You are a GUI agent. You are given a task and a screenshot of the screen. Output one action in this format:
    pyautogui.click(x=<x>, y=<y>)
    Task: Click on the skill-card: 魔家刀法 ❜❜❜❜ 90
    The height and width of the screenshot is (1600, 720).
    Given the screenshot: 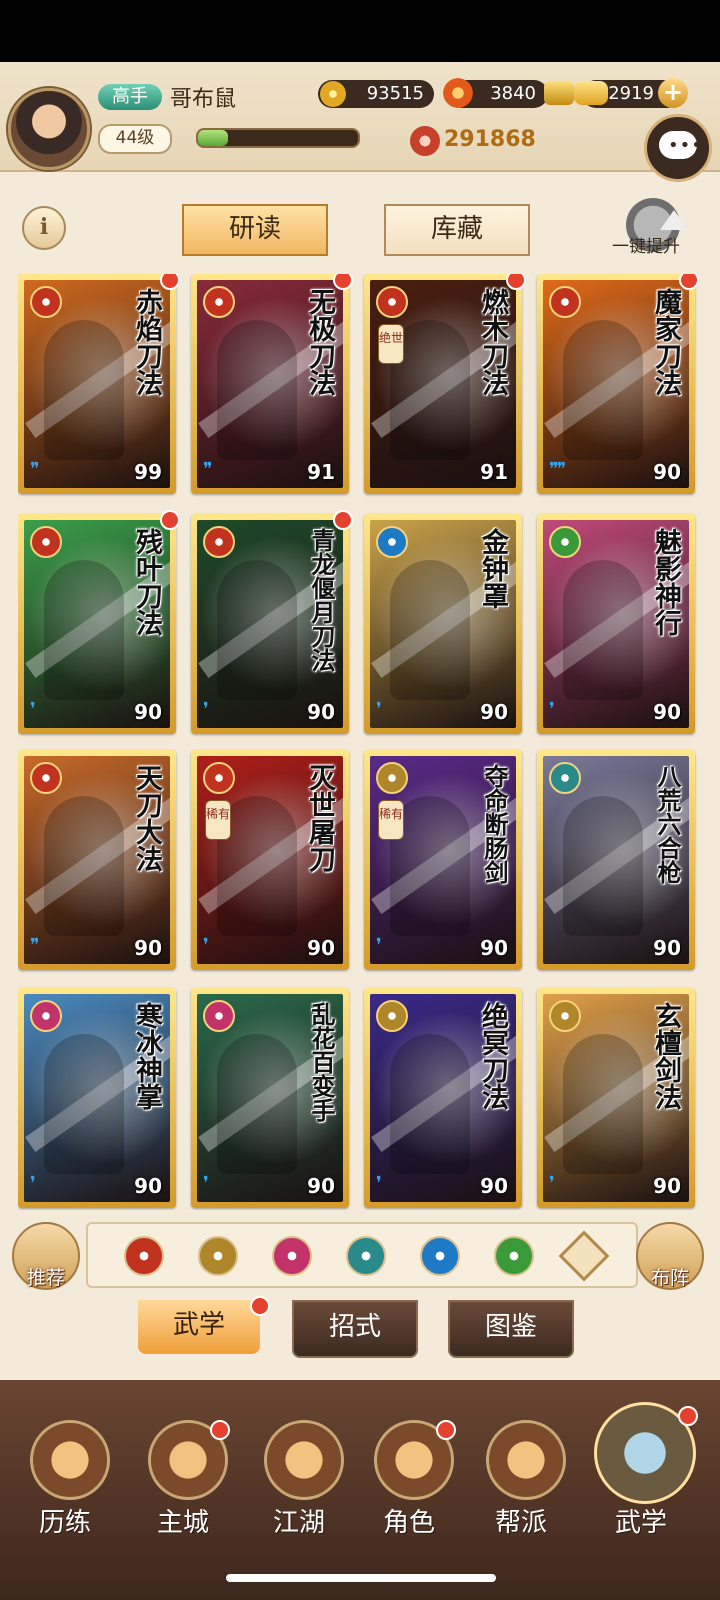 What is the action you would take?
    pyautogui.click(x=618, y=384)
    